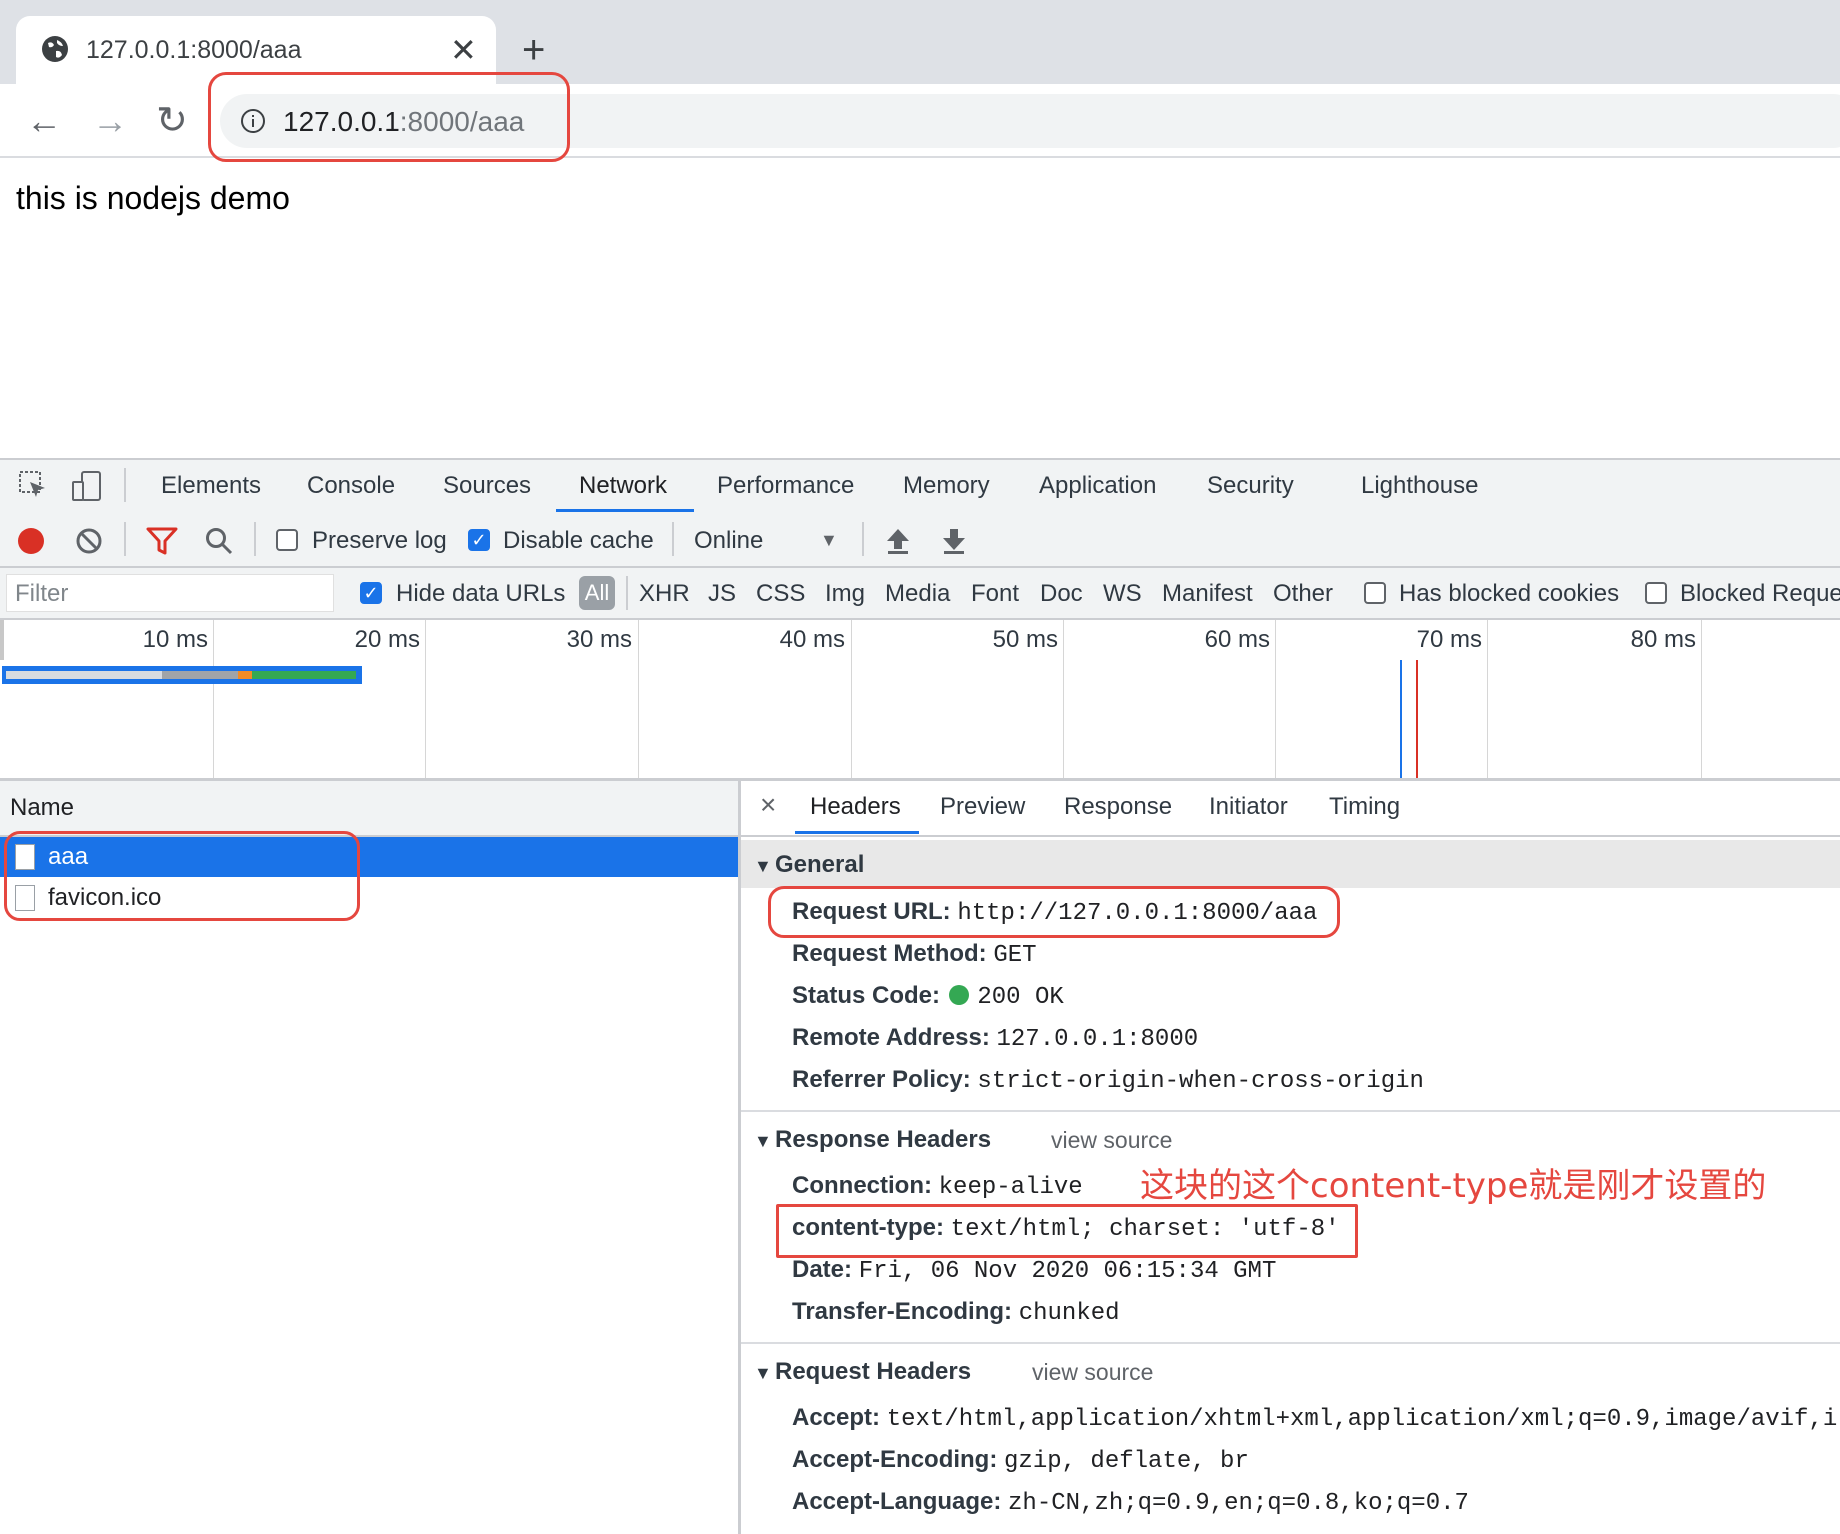  Describe the element at coordinates (937, 1186) in the screenshot. I see `header-row: Connection: keep-alive` at that location.